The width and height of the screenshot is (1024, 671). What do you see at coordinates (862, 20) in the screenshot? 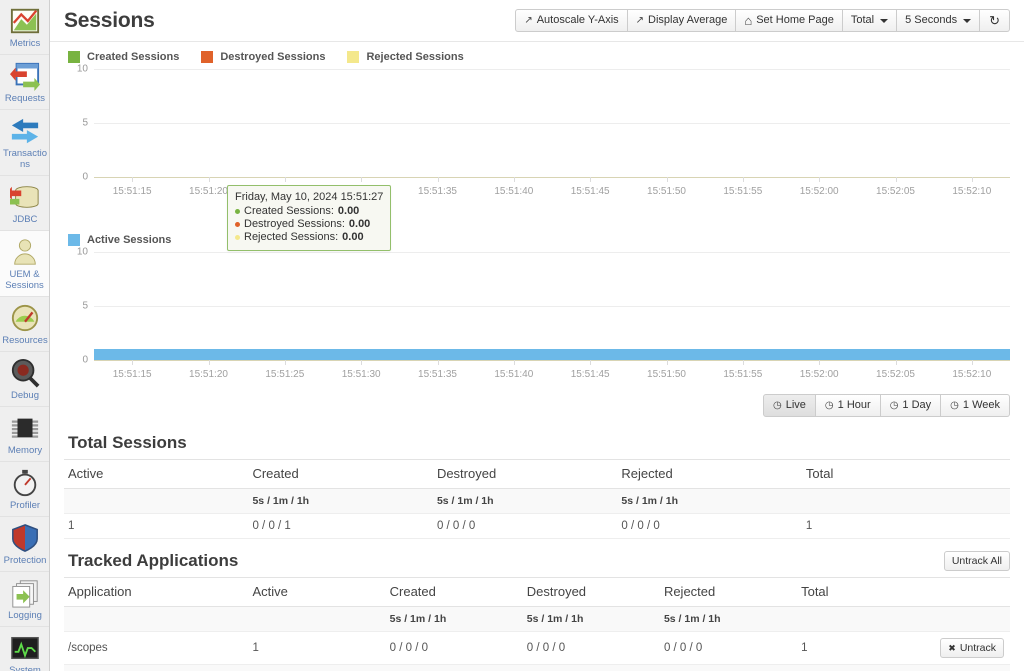
I see `header-button-label: Total` at bounding box center [862, 20].